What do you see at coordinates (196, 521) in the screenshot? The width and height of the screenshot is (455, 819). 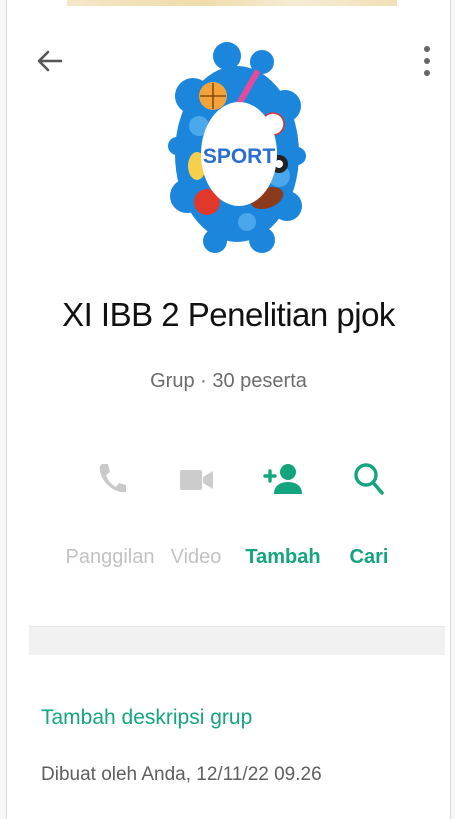 I see `video-button: Video` at bounding box center [196, 521].